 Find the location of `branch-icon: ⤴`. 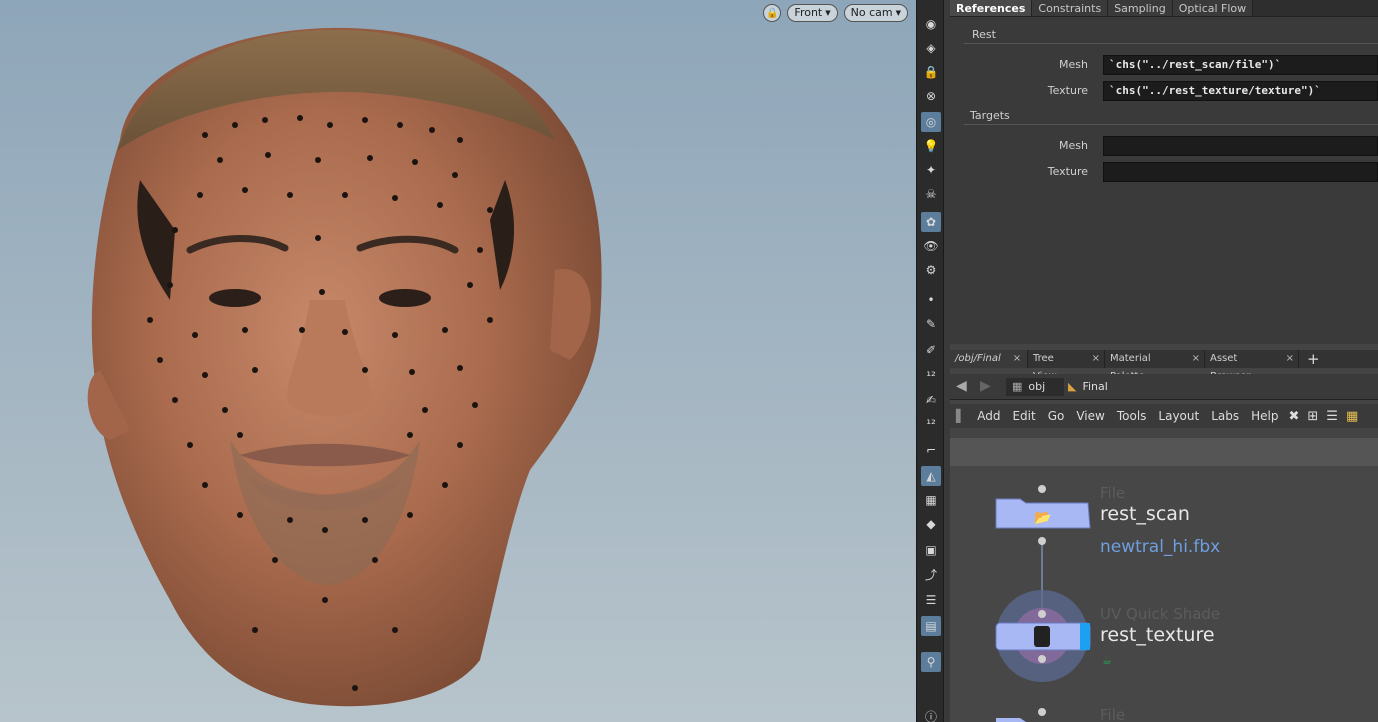

branch-icon: ⤴ is located at coordinates (931, 574).